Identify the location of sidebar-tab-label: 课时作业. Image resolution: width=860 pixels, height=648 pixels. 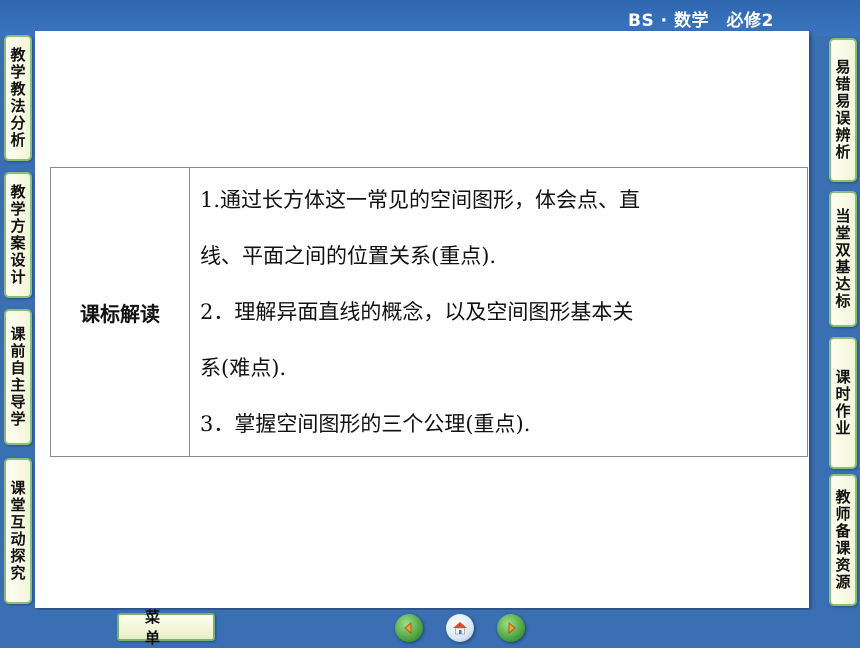
(842, 403).